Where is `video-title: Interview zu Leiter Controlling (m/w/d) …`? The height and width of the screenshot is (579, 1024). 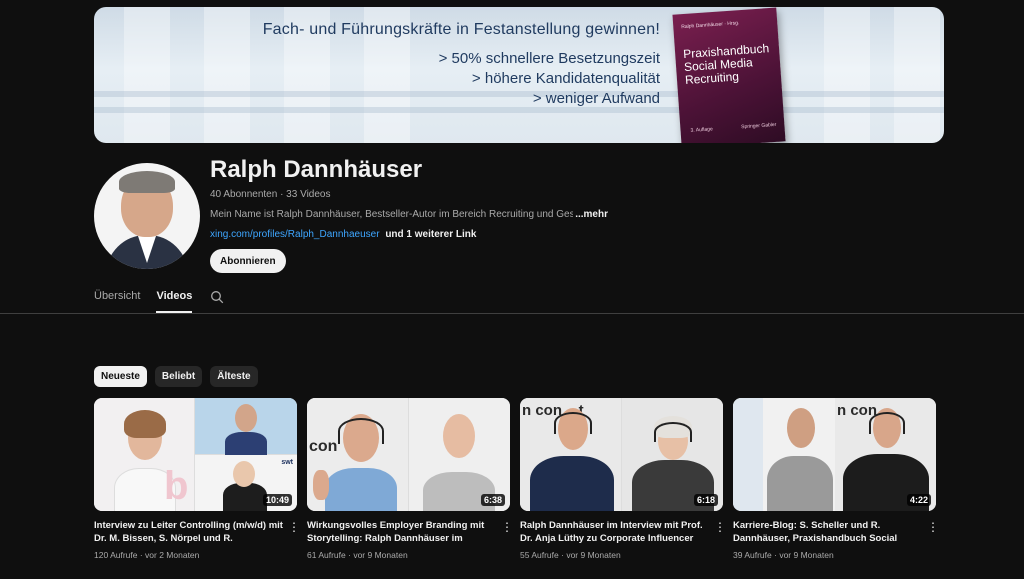 video-title: Interview zu Leiter Controlling (m/w/d) … is located at coordinates (195, 532).